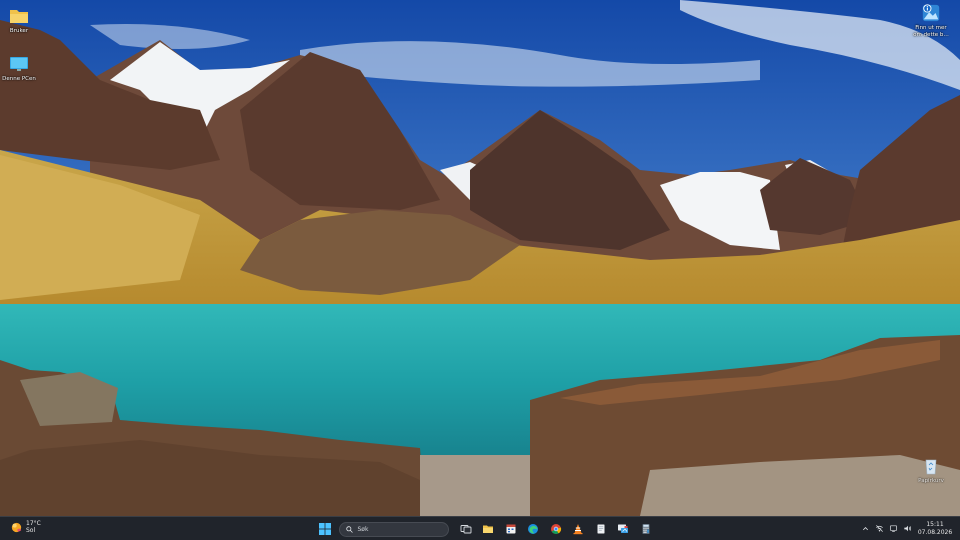  I want to click on chevron-up-icon, so click(865, 528).